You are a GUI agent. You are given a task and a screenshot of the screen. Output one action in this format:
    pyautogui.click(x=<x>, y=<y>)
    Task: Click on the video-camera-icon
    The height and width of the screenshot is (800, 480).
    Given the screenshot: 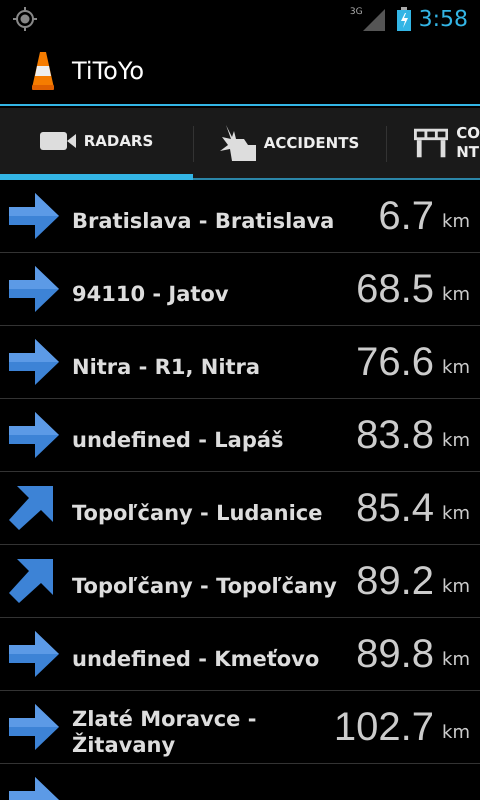 What is the action you would take?
    pyautogui.click(x=58, y=141)
    